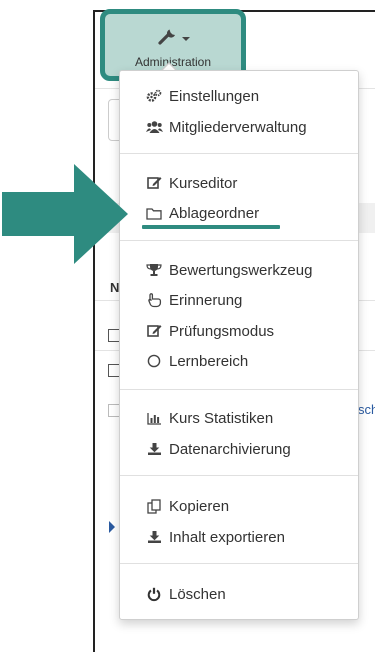 The image size is (375, 652). What do you see at coordinates (230, 449) in the screenshot?
I see `menu-item-label: Datenarchivierung` at bounding box center [230, 449].